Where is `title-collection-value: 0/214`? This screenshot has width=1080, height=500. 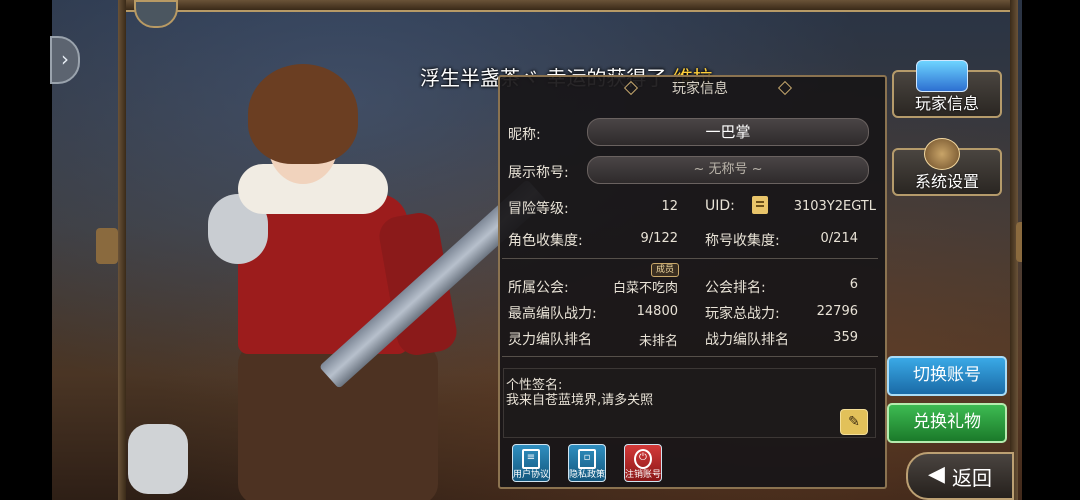
title-collection-value: 0/214 is located at coordinates (839, 238).